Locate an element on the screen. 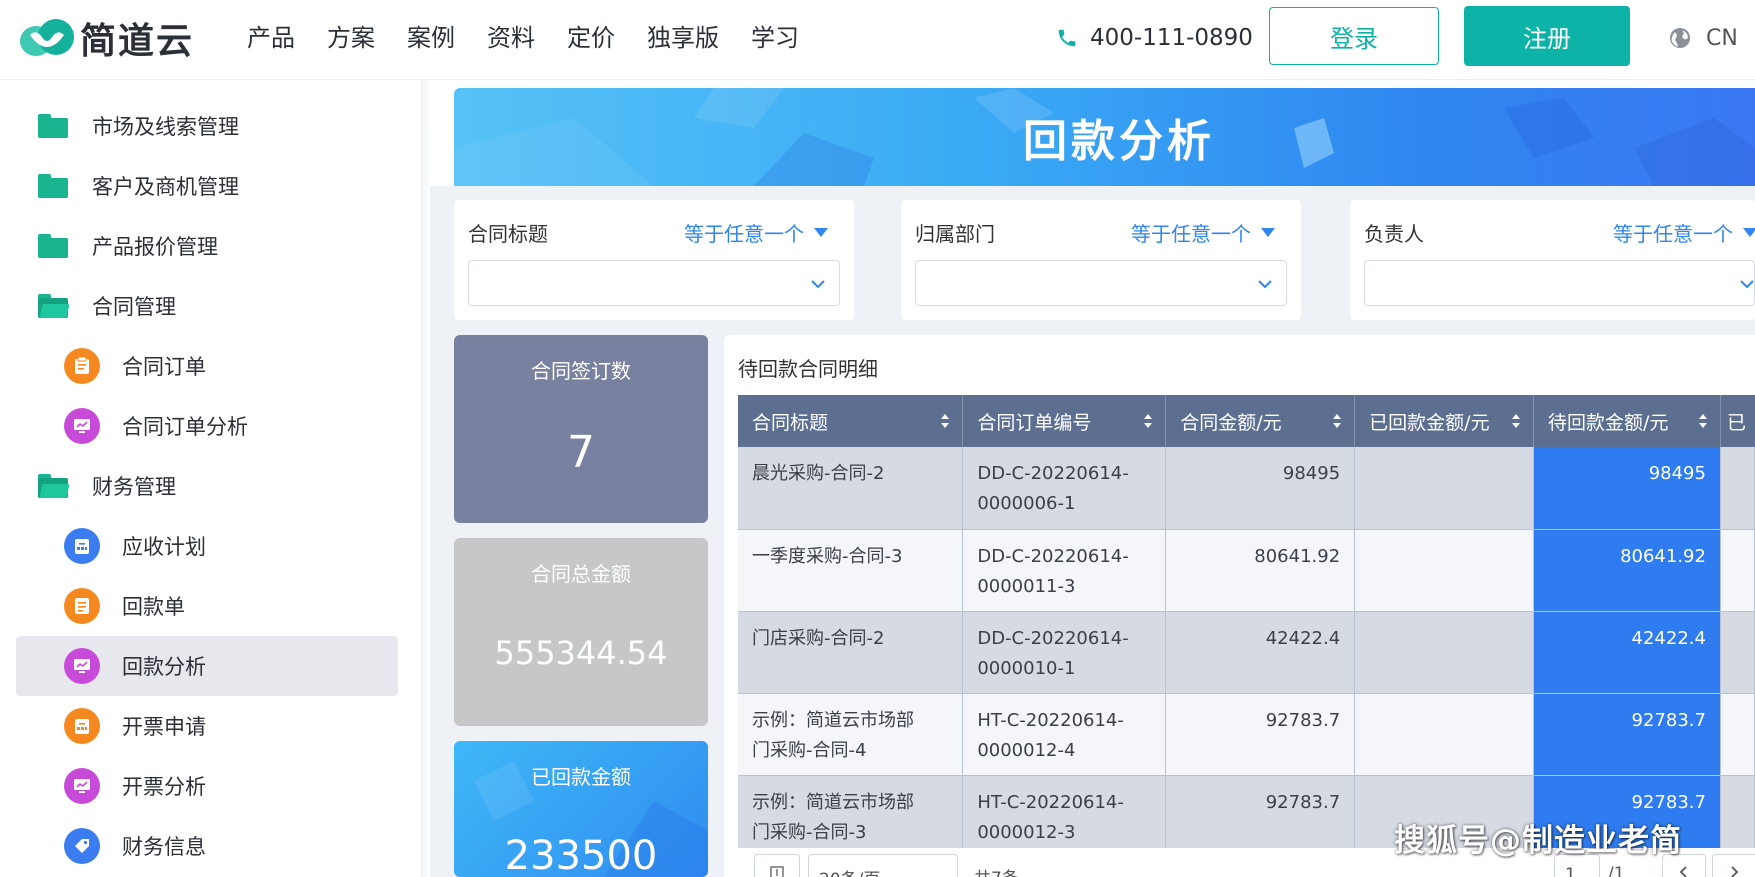 Image resolution: width=1755 pixels, height=877 pixels. nav-learn: 学习 is located at coordinates (775, 38).